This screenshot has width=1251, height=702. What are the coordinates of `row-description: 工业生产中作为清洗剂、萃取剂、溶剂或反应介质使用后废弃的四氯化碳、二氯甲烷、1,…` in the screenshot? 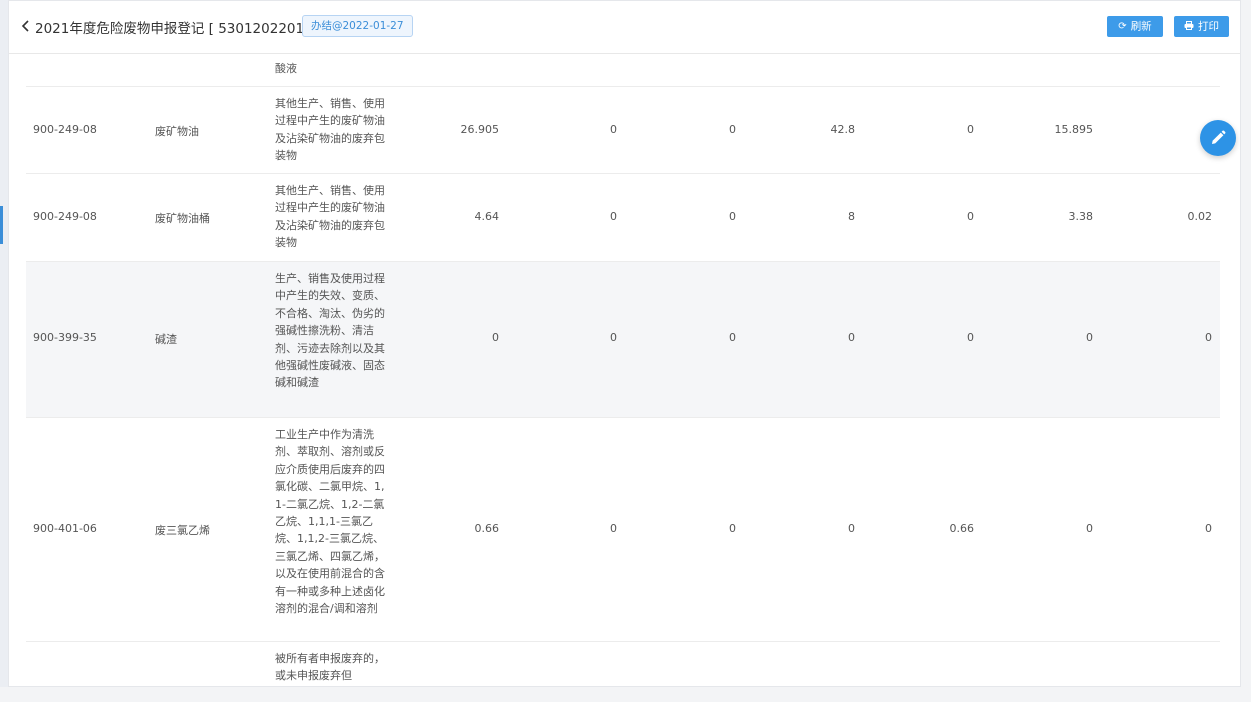 It's located at (330, 522).